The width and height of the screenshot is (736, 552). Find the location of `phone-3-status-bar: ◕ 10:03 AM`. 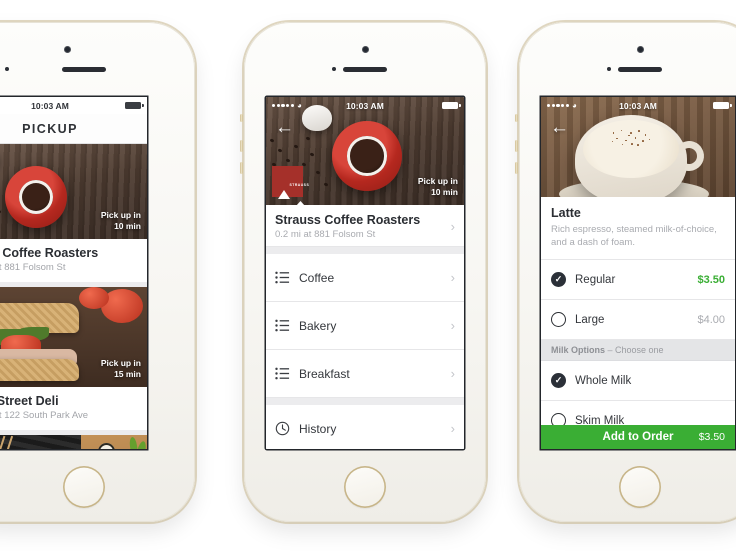

phone-3-status-bar: ◕ 10:03 AM is located at coordinates (638, 105).